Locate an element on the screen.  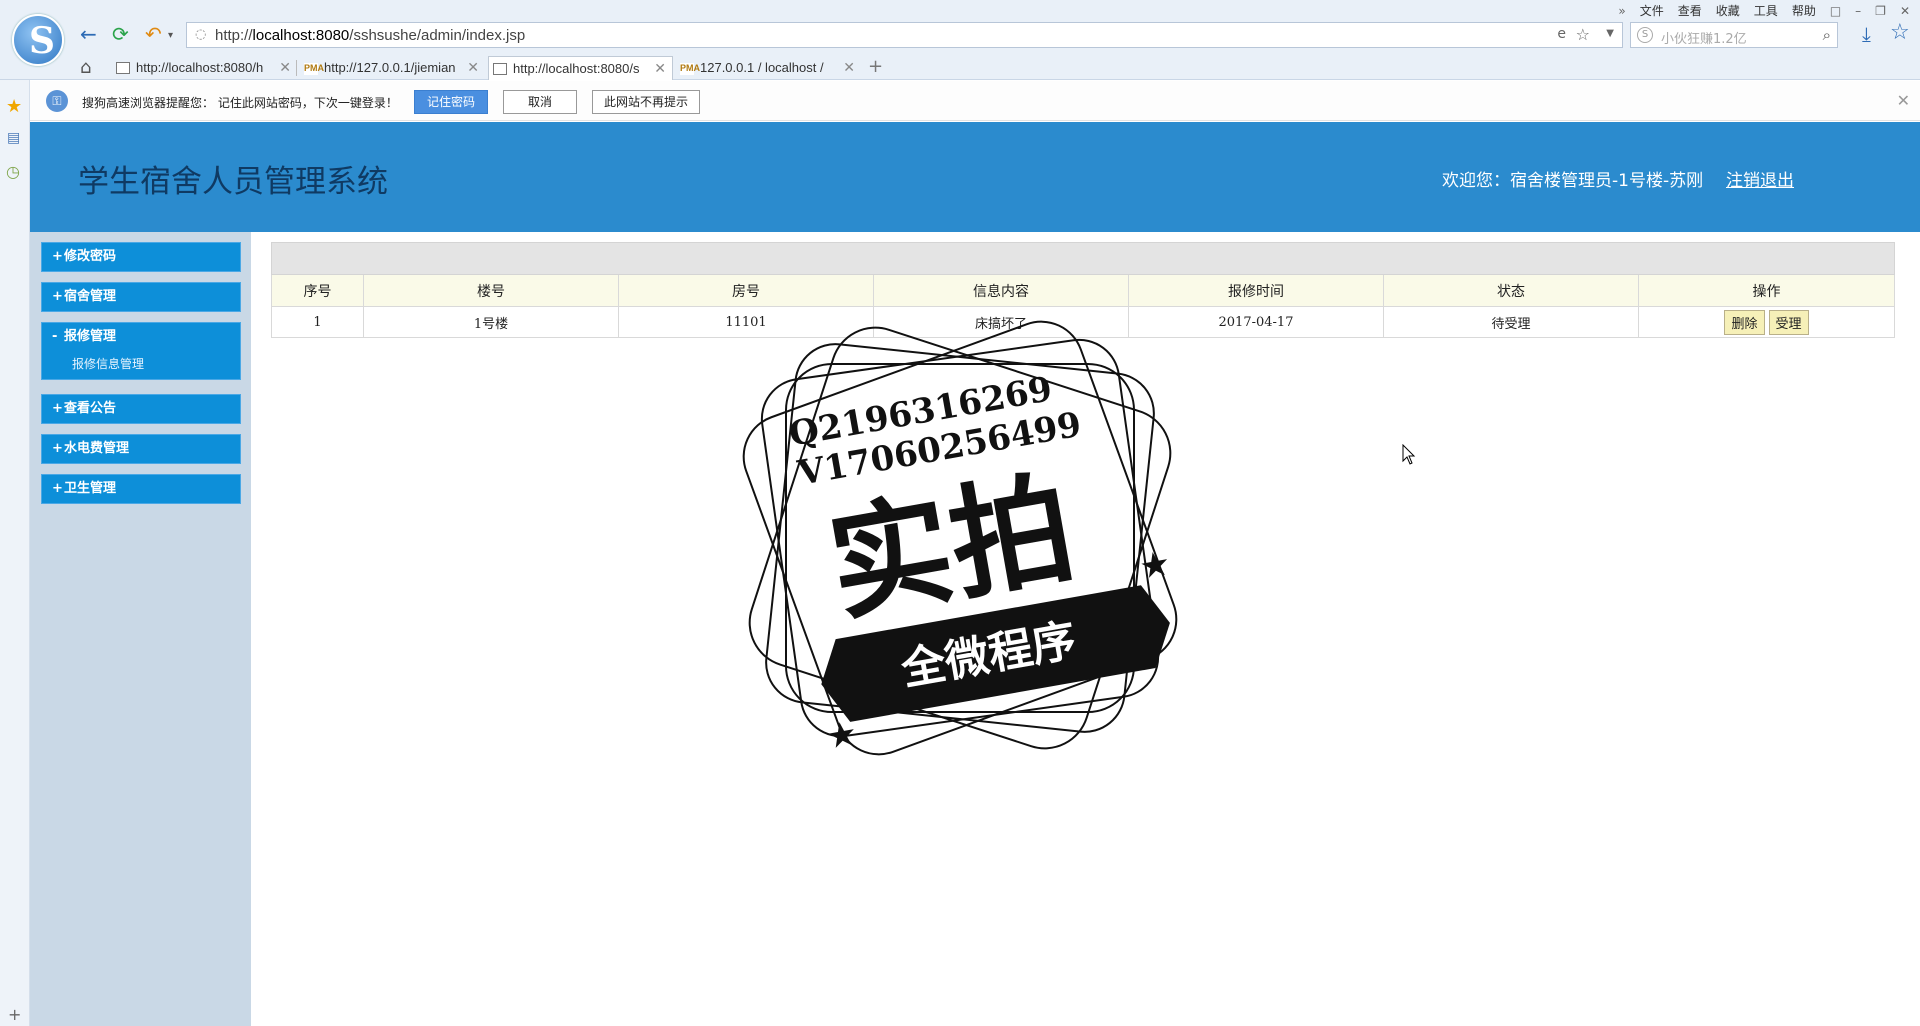
table-header-row: 序号 楼号 房号 信息内容 报修时间 状态 操作 is located at coordinates (1083, 290).